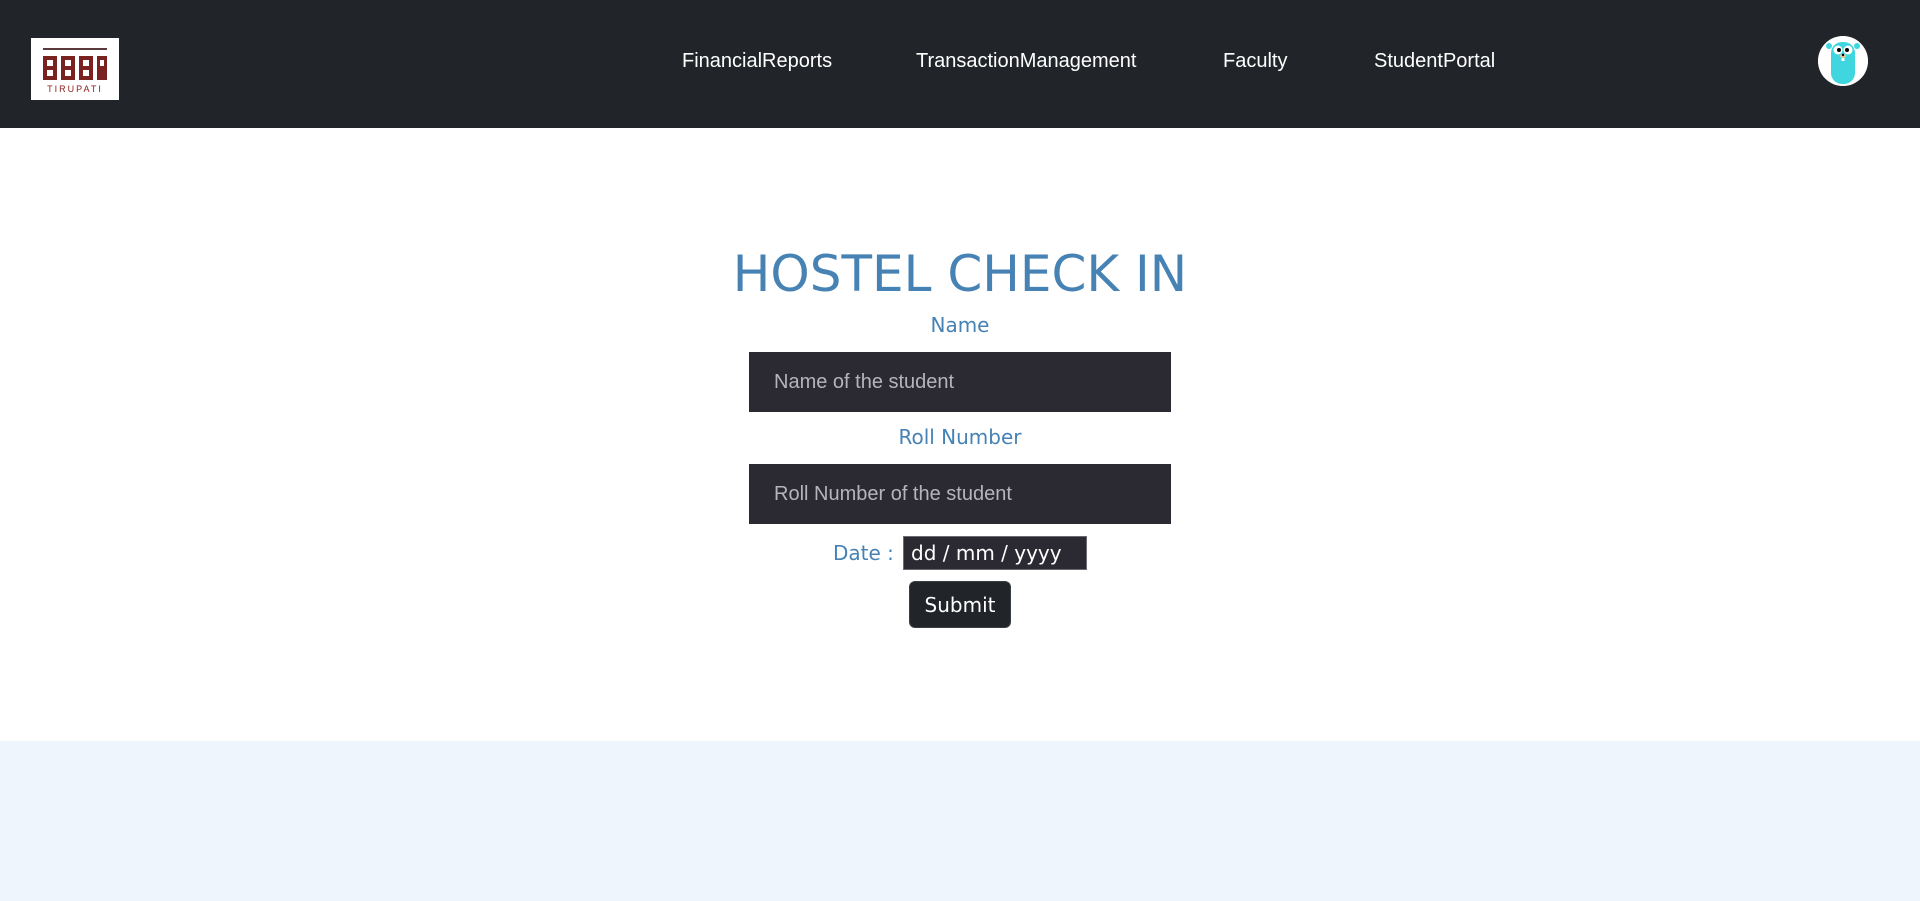 The image size is (1920, 901). Describe the element at coordinates (757, 61) in the screenshot. I see `nav-link-financial-reports: FinancialReports` at that location.